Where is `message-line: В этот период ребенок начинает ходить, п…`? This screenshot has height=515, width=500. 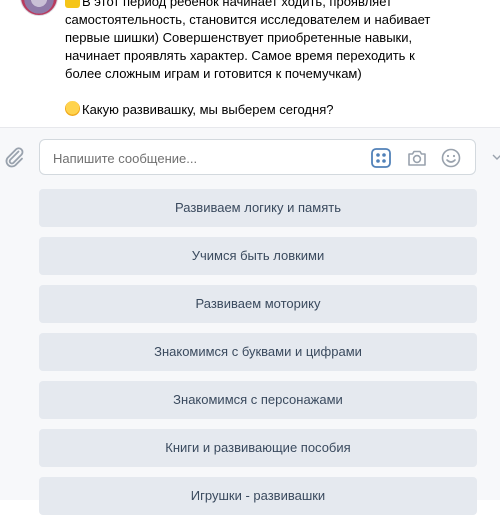
message-line: В этот период ребенок начинает ходить, п… is located at coordinates (275, 5).